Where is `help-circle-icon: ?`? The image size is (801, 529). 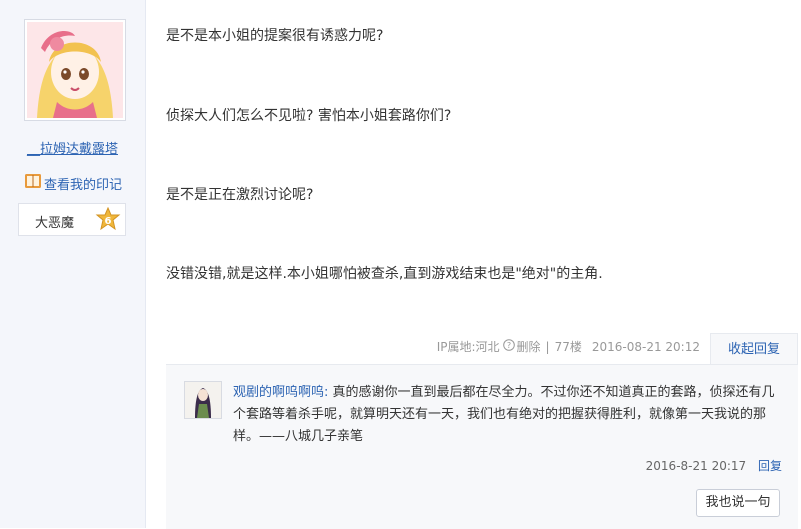
help-circle-icon: ? is located at coordinates (508, 346).